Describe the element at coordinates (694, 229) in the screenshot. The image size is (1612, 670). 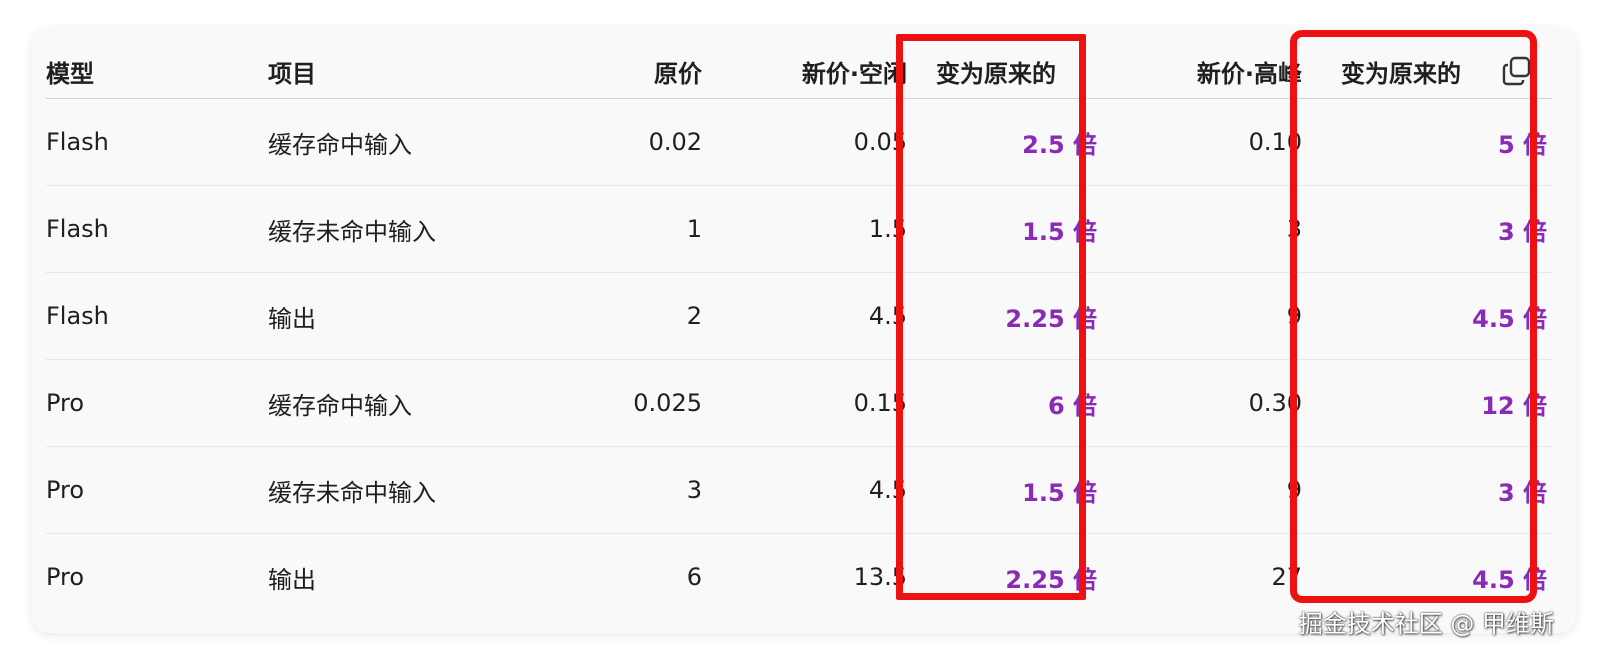
I see `cell-original-price: 1` at that location.